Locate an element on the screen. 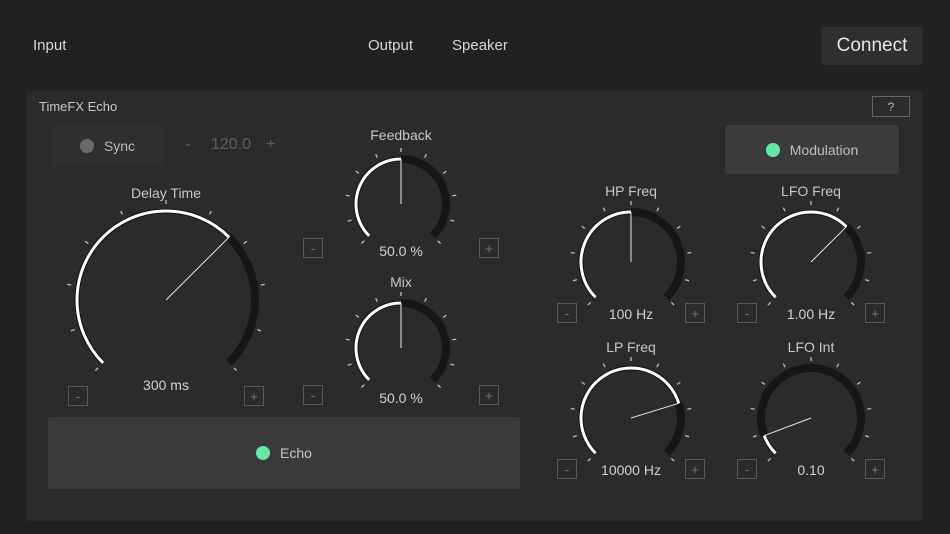  modulation-toggle: Modulation is located at coordinates (812, 149).